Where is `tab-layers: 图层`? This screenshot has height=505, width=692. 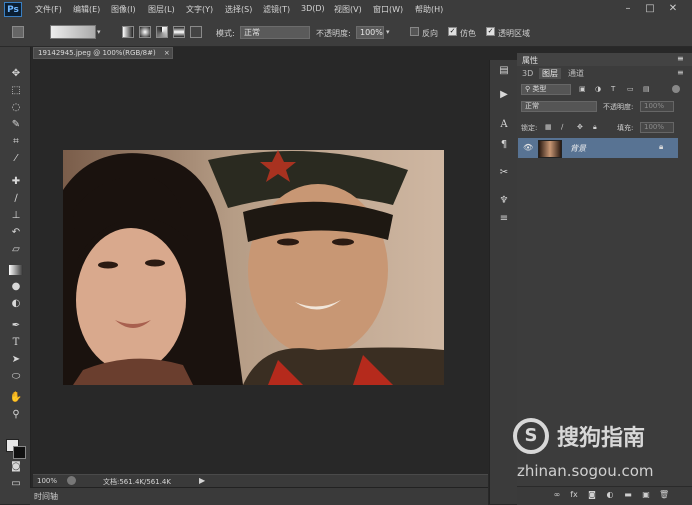
tab-layers: 图层 is located at coordinates (550, 73).